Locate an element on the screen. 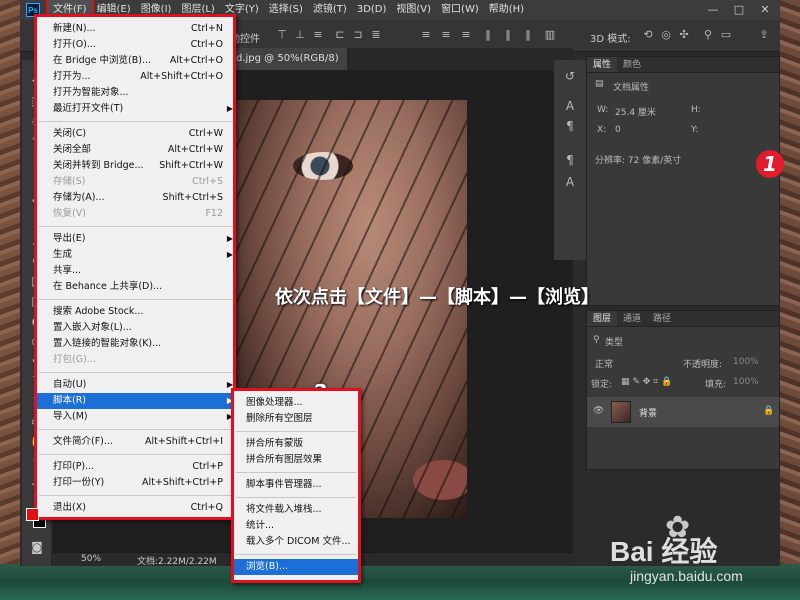 This screenshot has height=600, width=800. tab-channels: 通道 is located at coordinates (632, 318).